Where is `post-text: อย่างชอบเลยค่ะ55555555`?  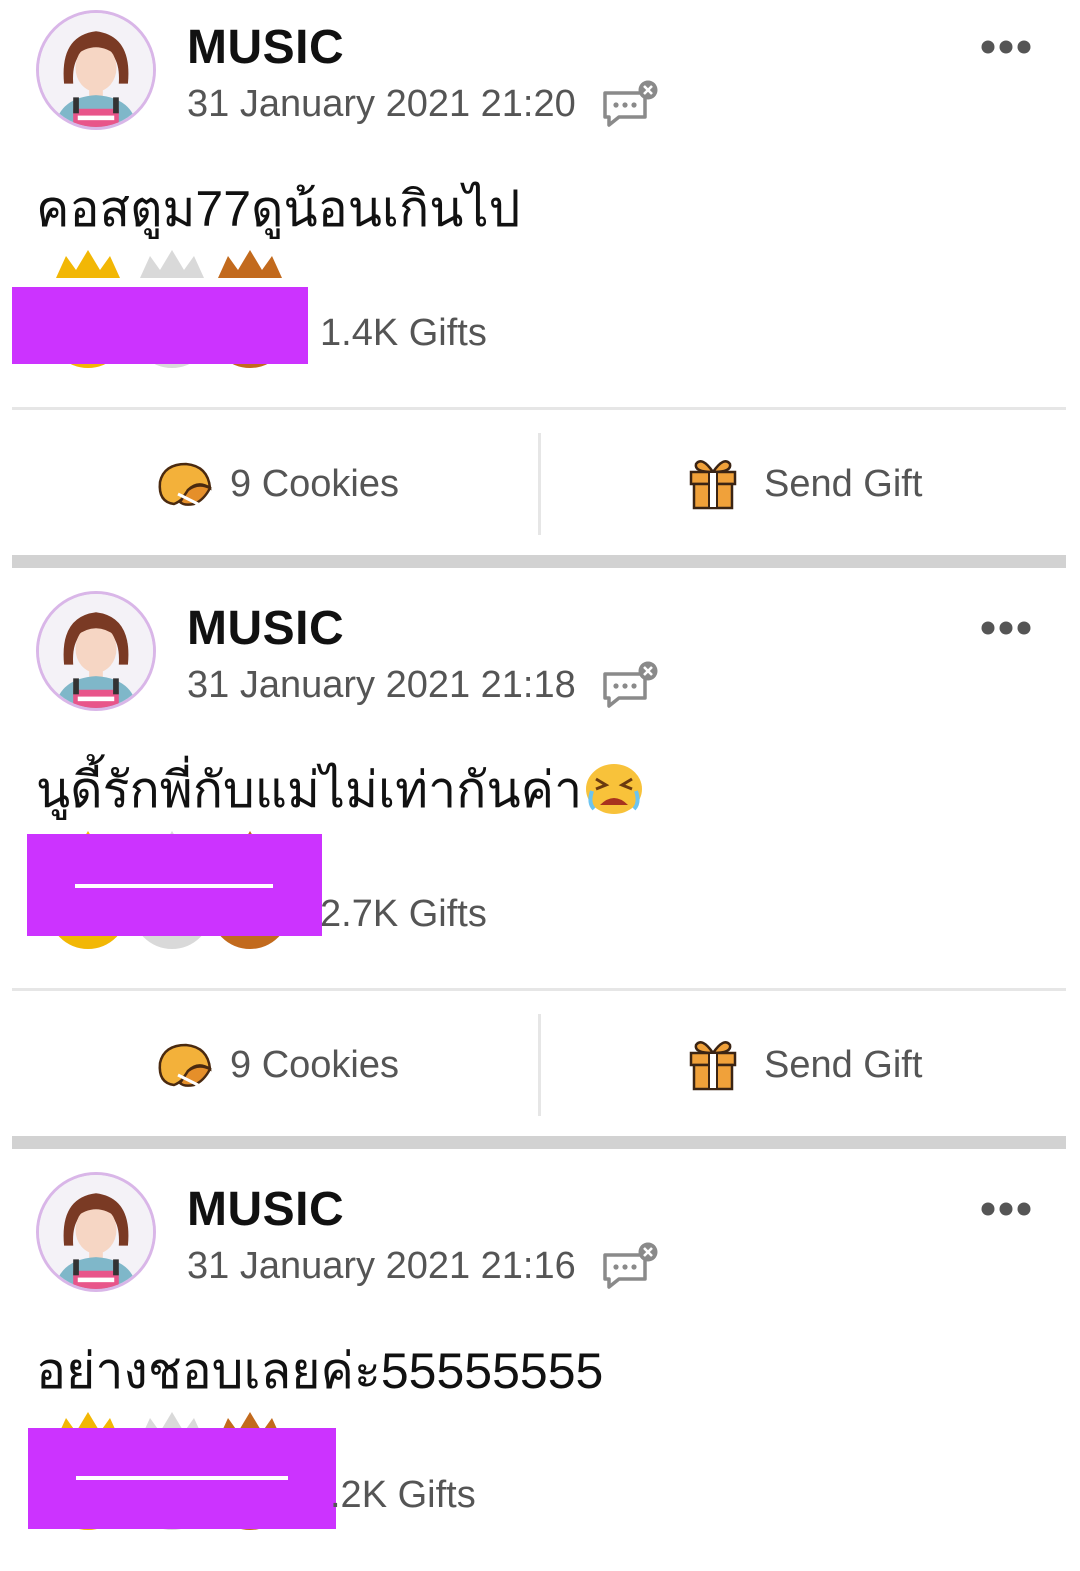
post-text: อย่างชอบเลยค่ะ55555555 is located at coordinates (319, 1371).